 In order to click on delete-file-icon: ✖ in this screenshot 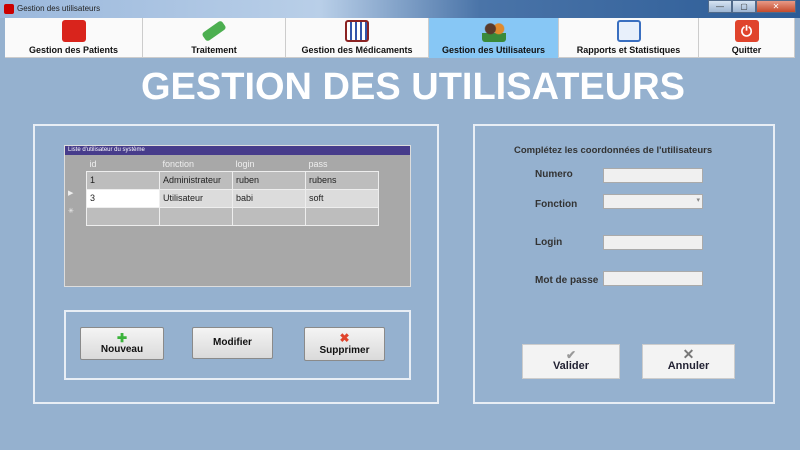, I will do `click(344, 338)`.